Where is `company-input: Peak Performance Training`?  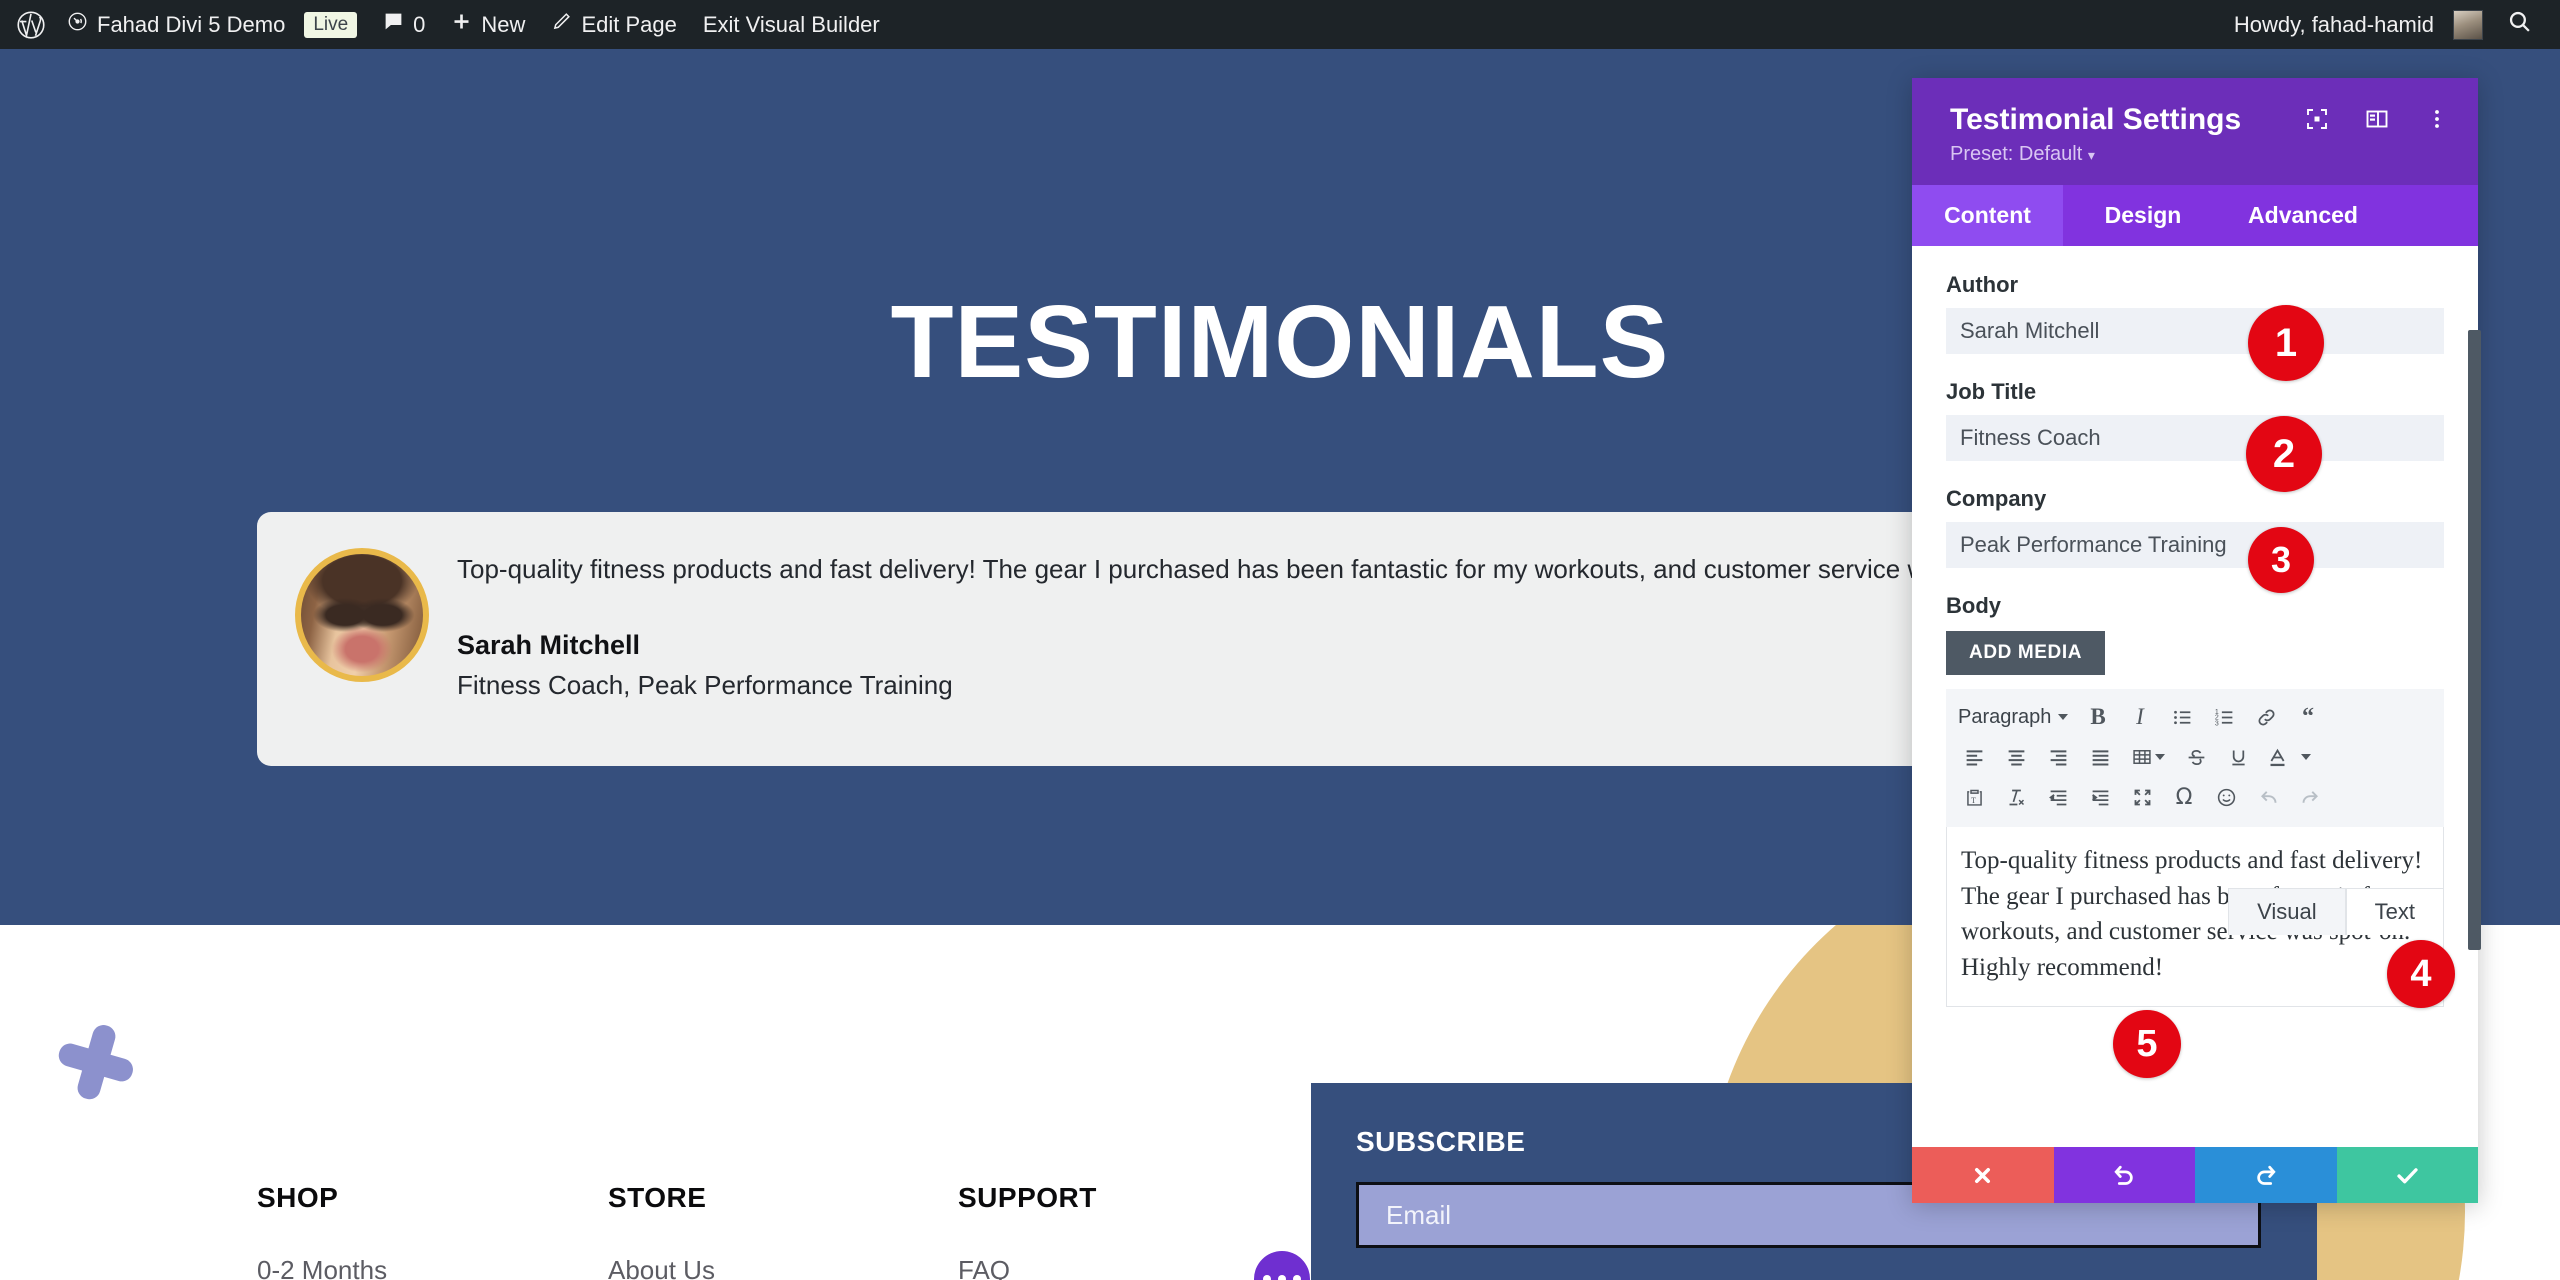
company-input: Peak Performance Training is located at coordinates (2195, 545).